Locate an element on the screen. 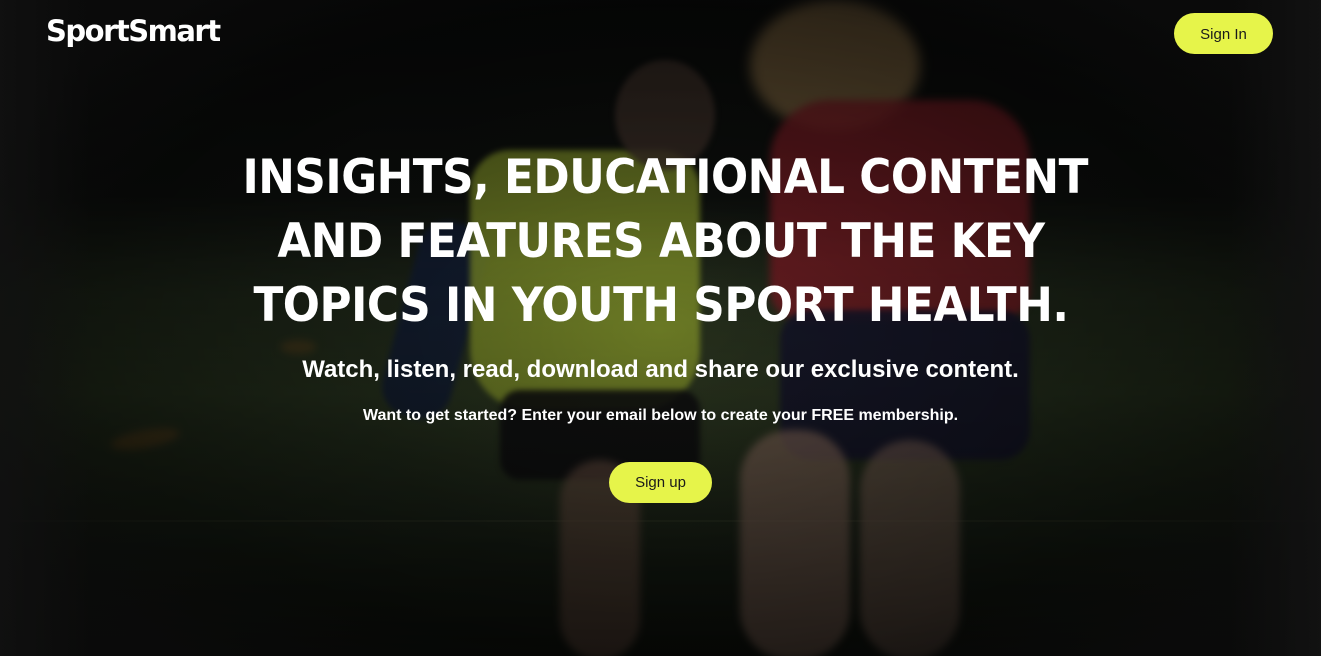 Image resolution: width=1321 pixels, height=656 pixels. sign-in-button: Sign In is located at coordinates (1223, 33).